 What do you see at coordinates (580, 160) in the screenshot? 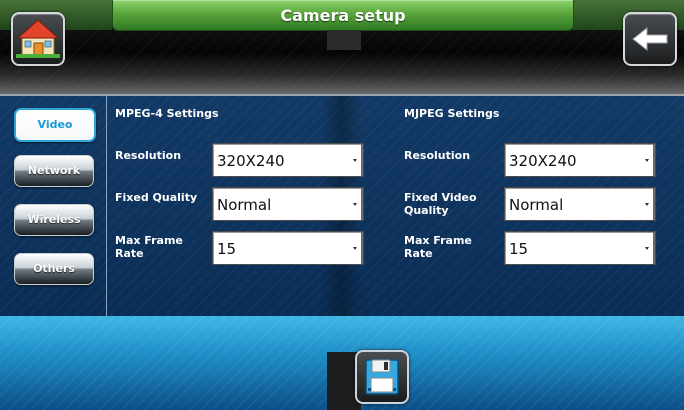
I see `mjpeg-resolution-select: 320X240` at bounding box center [580, 160].